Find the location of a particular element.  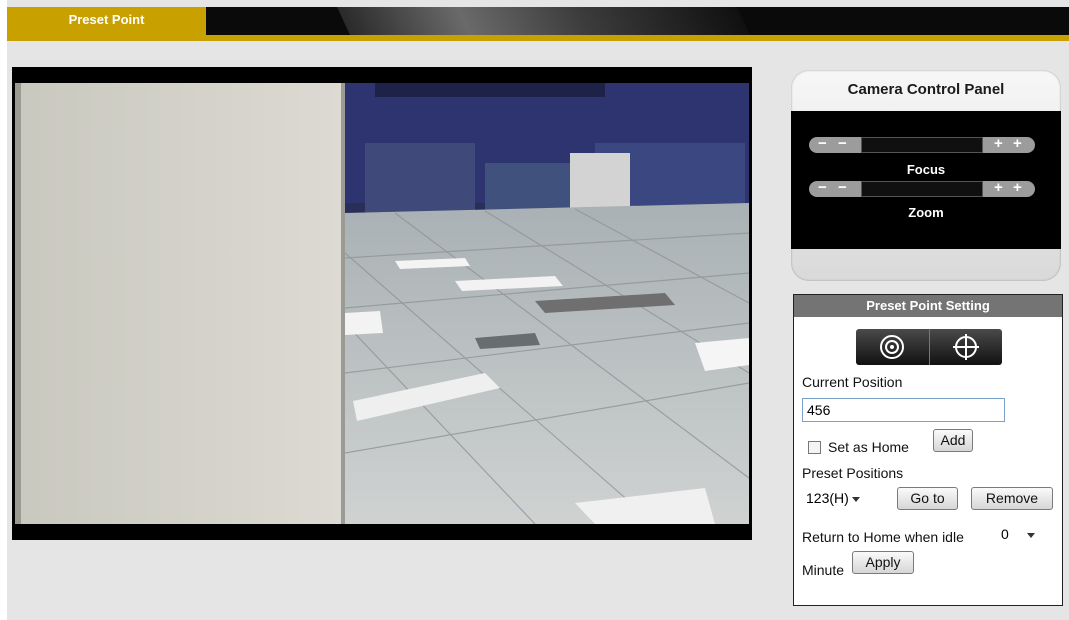

preset-icon-group is located at coordinates (929, 347).